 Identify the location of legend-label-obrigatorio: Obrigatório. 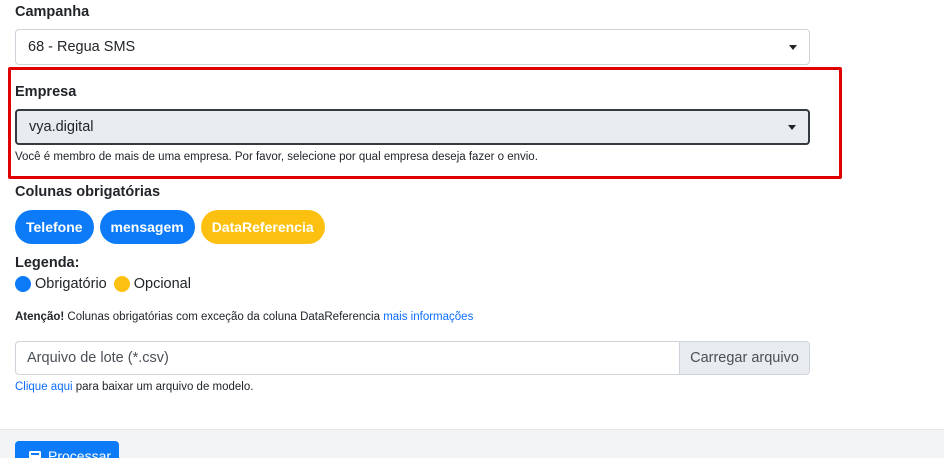
(71, 284).